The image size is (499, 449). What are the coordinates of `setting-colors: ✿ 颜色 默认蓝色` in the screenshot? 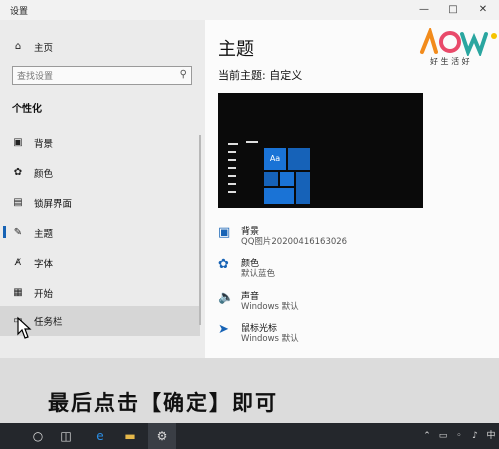 It's located at (318, 271).